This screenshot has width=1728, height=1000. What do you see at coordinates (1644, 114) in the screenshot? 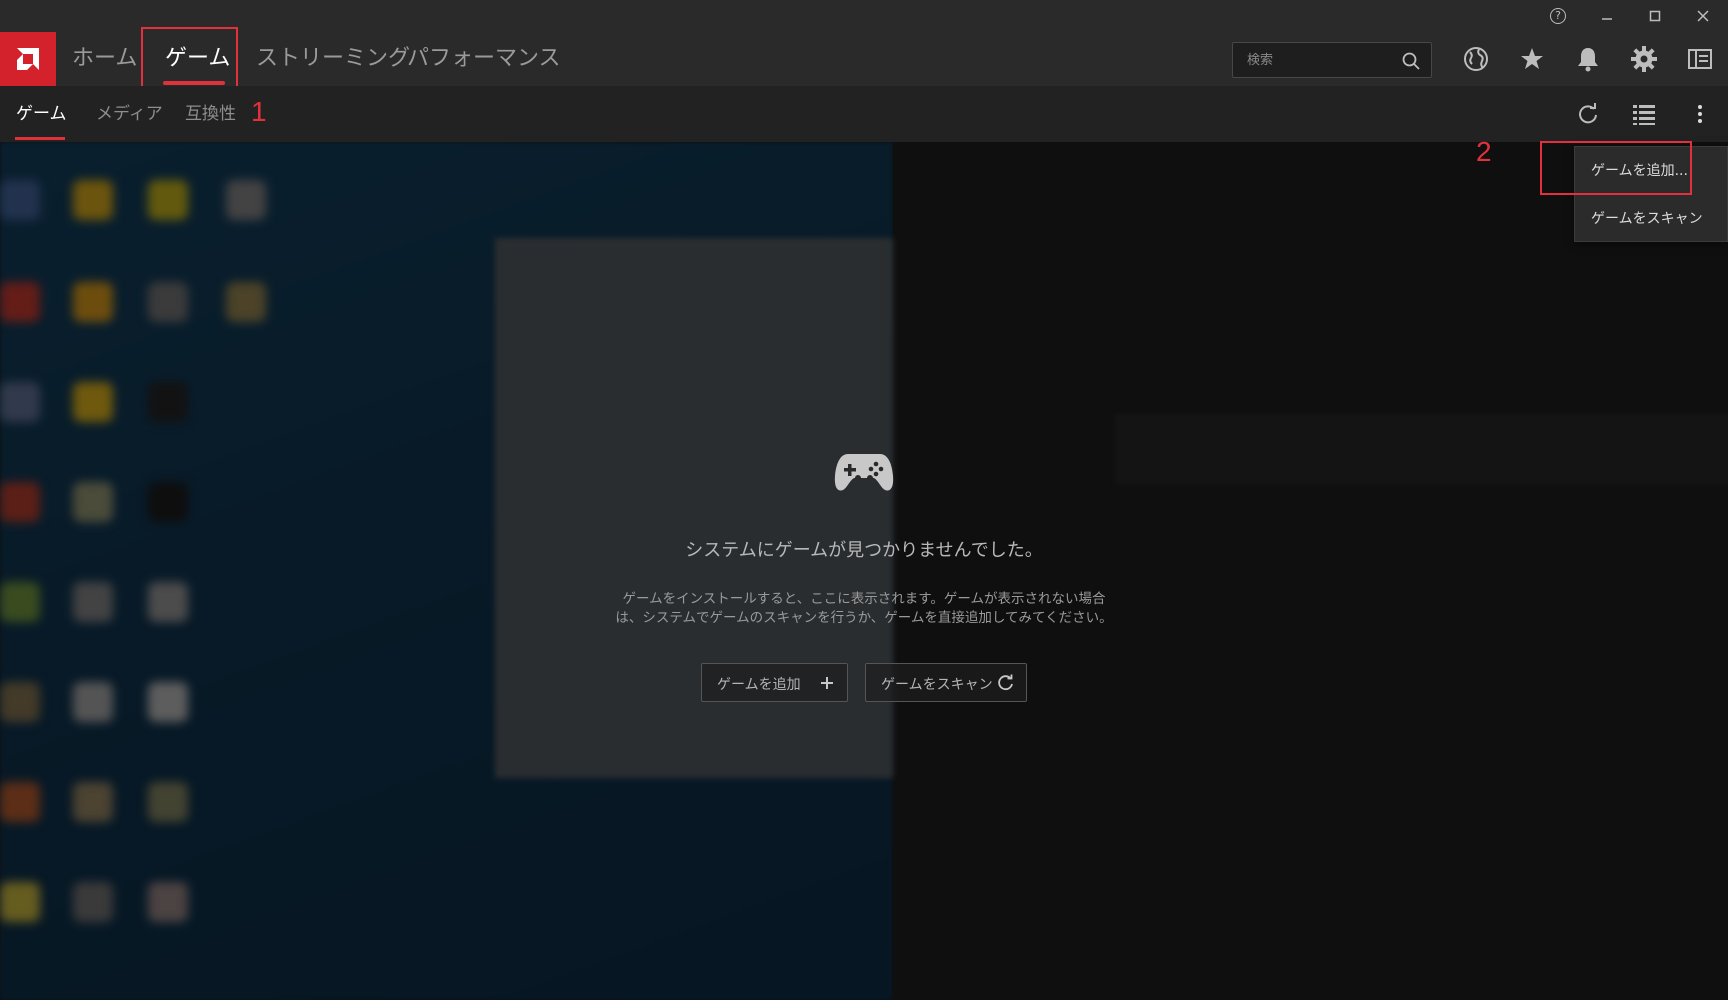
I see `list-view-icon` at bounding box center [1644, 114].